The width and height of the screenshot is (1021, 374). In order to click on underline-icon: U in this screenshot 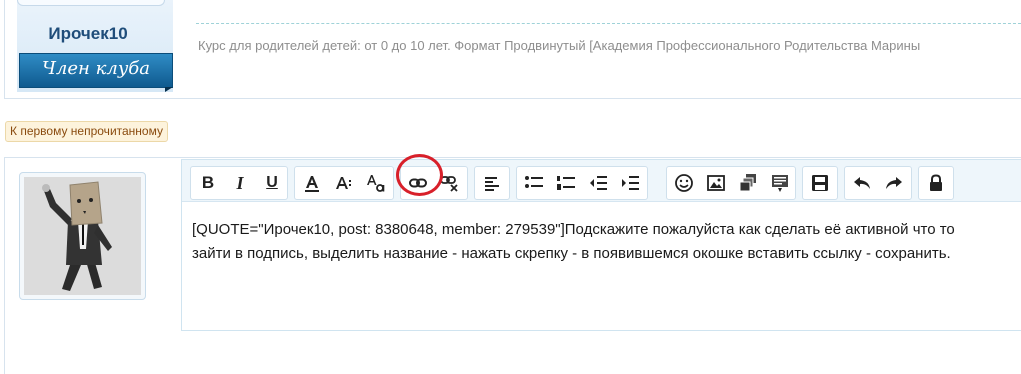, I will do `click(272, 182)`.